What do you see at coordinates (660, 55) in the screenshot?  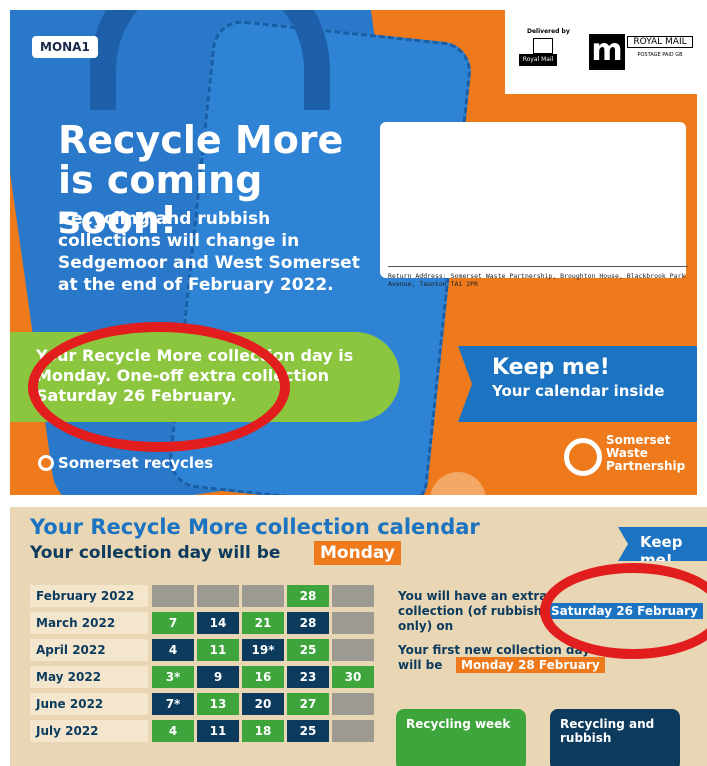 I see `postage-paid-label: POSTAGE PAID GB` at bounding box center [660, 55].